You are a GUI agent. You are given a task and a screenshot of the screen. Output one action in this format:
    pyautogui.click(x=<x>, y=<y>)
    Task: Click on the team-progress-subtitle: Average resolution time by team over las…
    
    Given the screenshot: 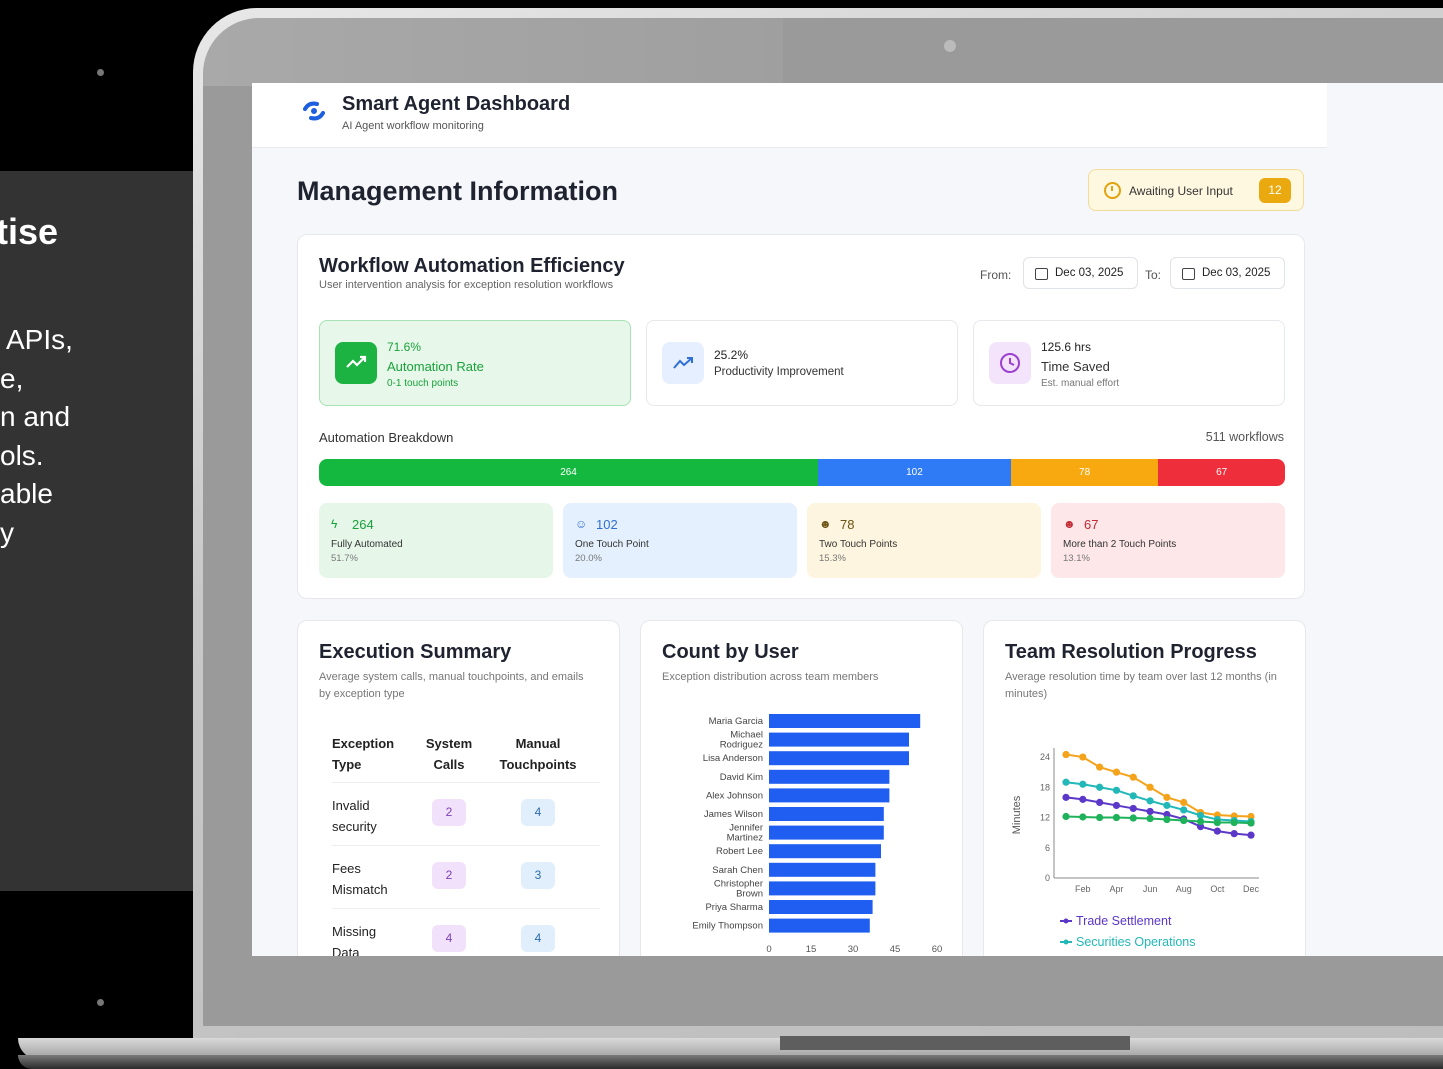 What is the action you would take?
    pyautogui.click(x=1141, y=685)
    